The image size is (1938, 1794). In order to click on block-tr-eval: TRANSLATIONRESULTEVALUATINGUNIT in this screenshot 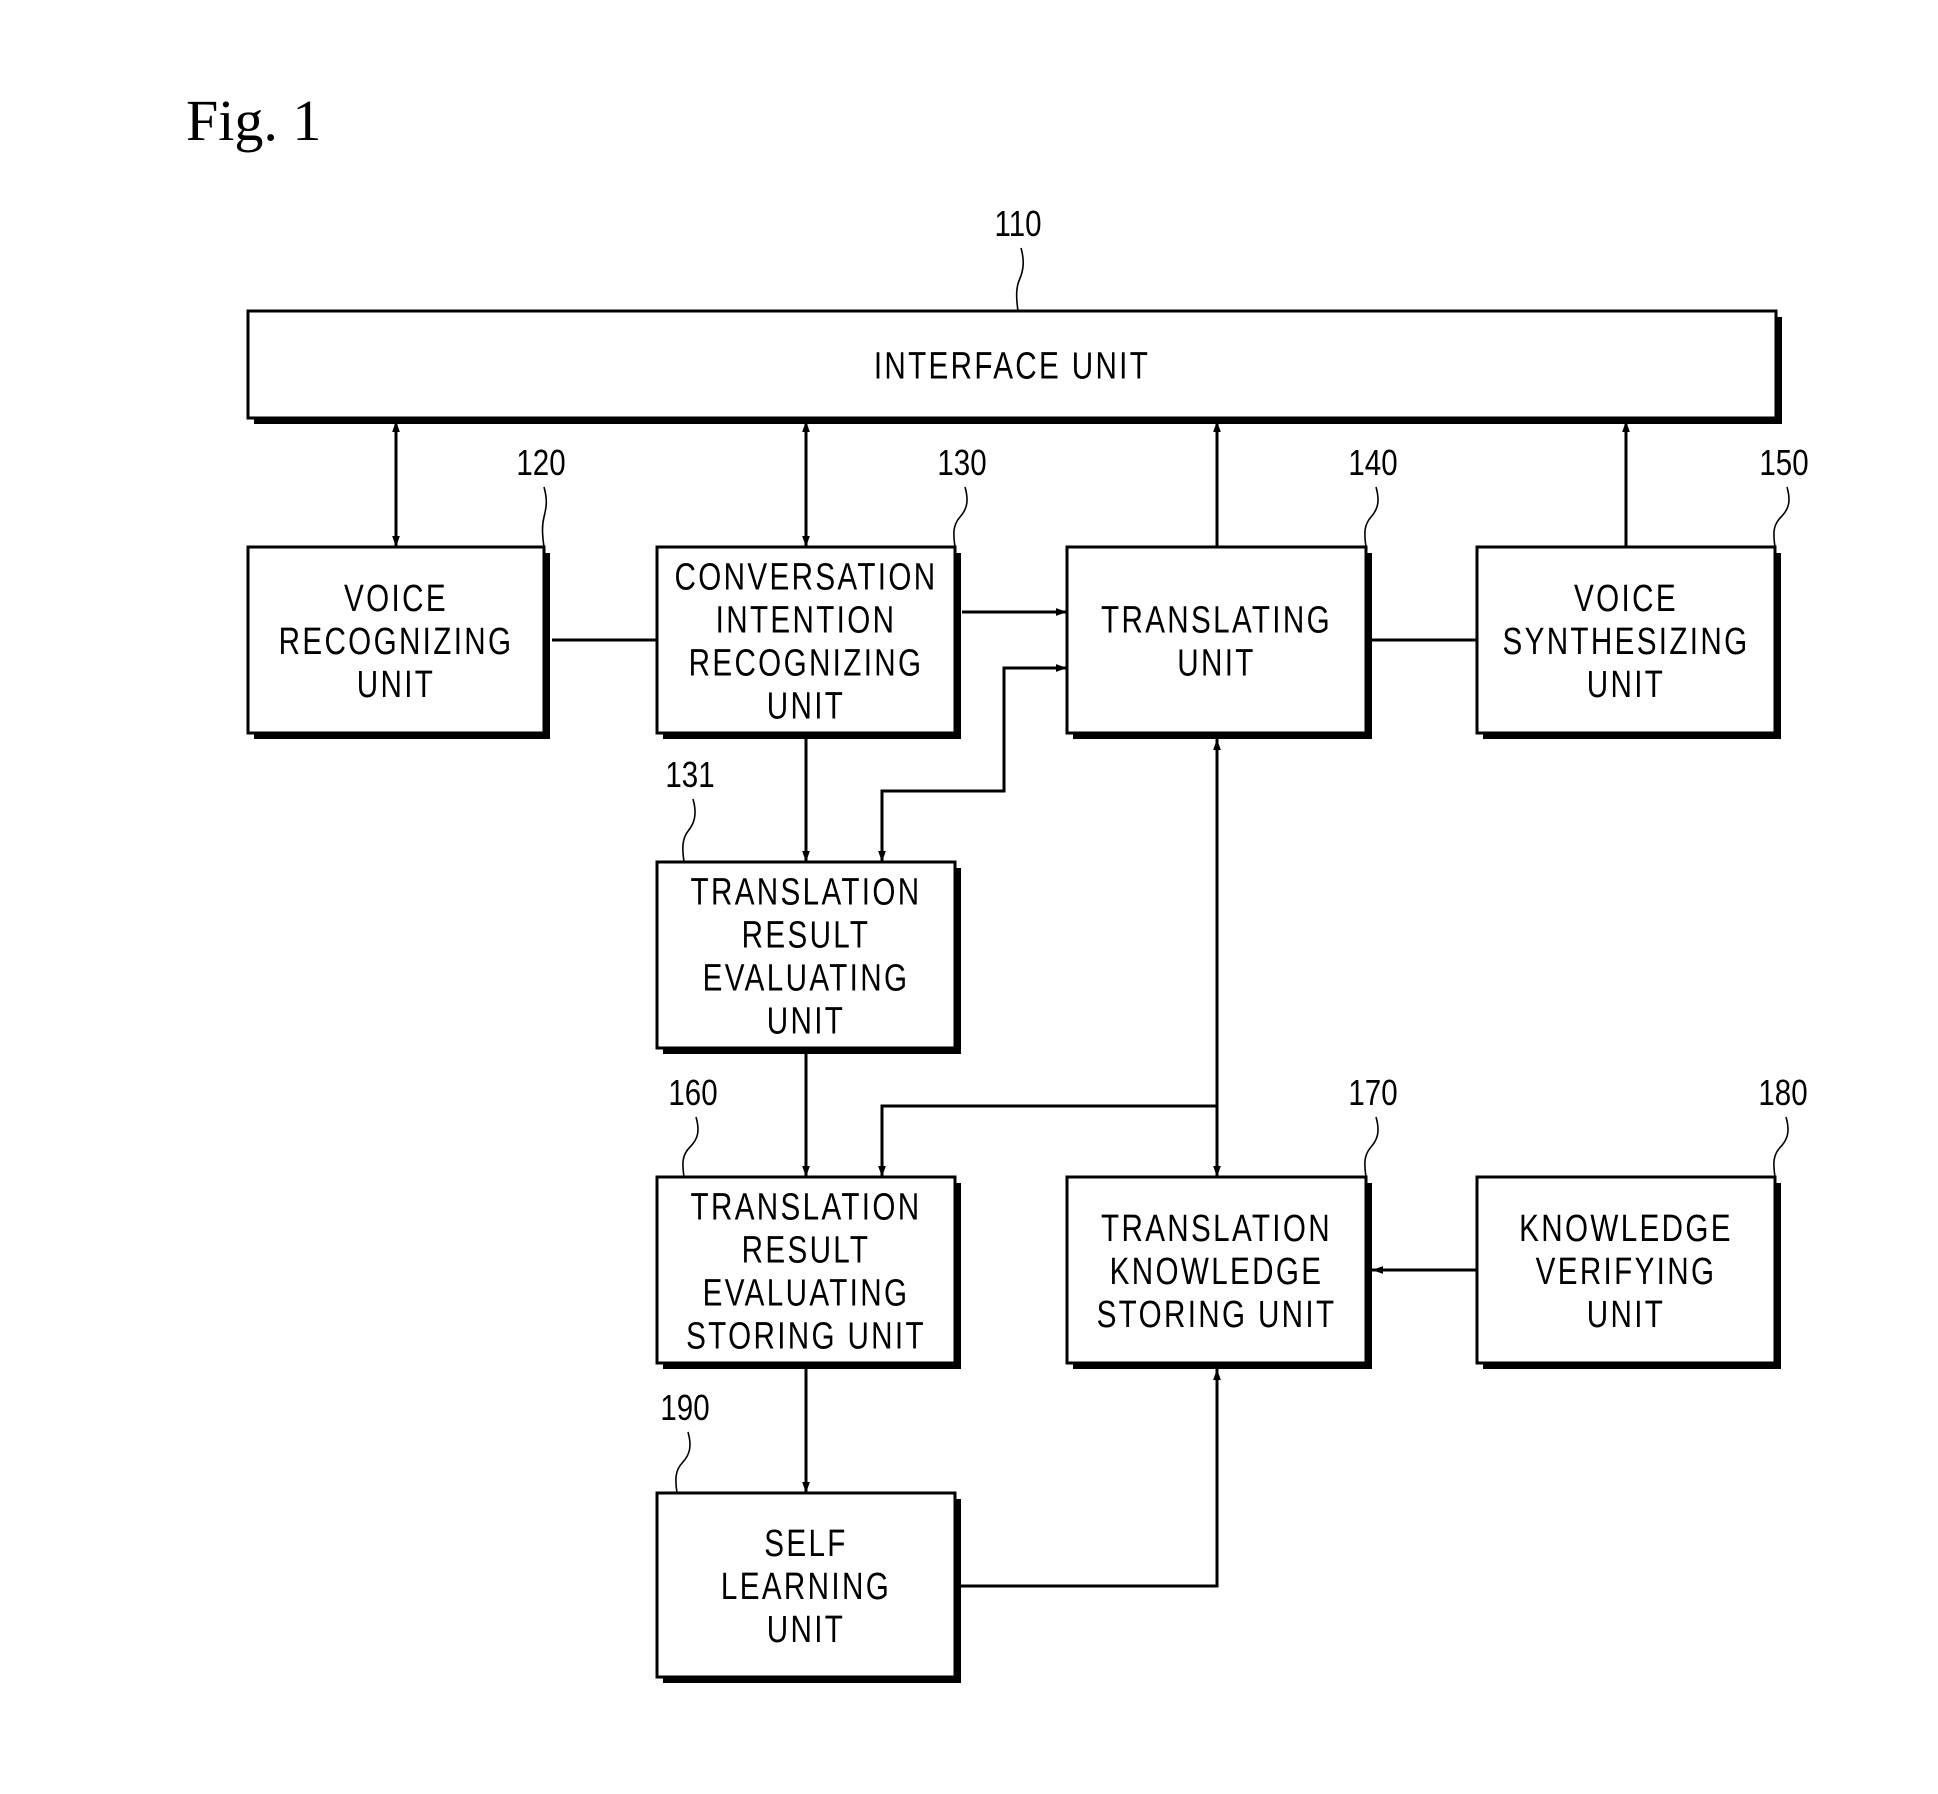, I will do `click(808, 957)`.